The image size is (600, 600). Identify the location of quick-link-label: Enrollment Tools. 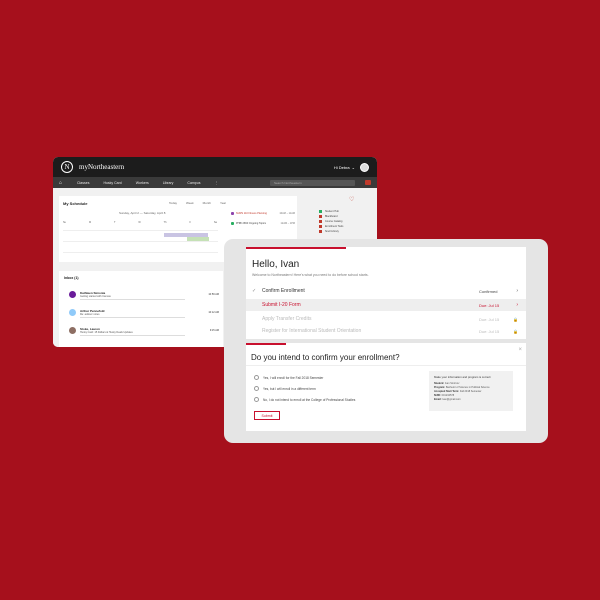
(334, 226).